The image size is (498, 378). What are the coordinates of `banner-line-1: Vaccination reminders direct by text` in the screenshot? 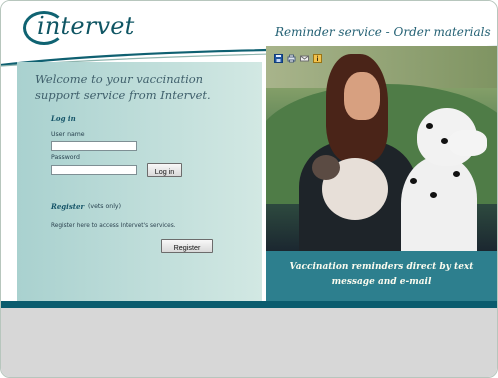 It's located at (381, 267).